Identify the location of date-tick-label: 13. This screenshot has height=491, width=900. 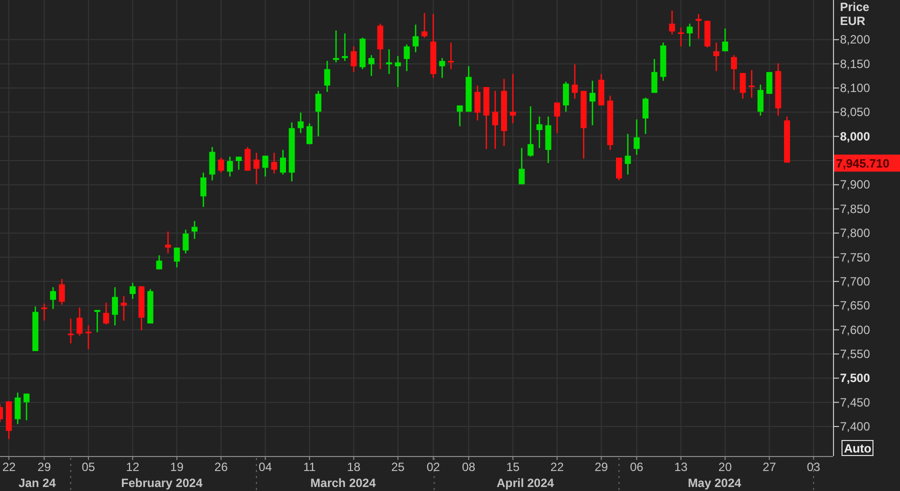
(681, 467).